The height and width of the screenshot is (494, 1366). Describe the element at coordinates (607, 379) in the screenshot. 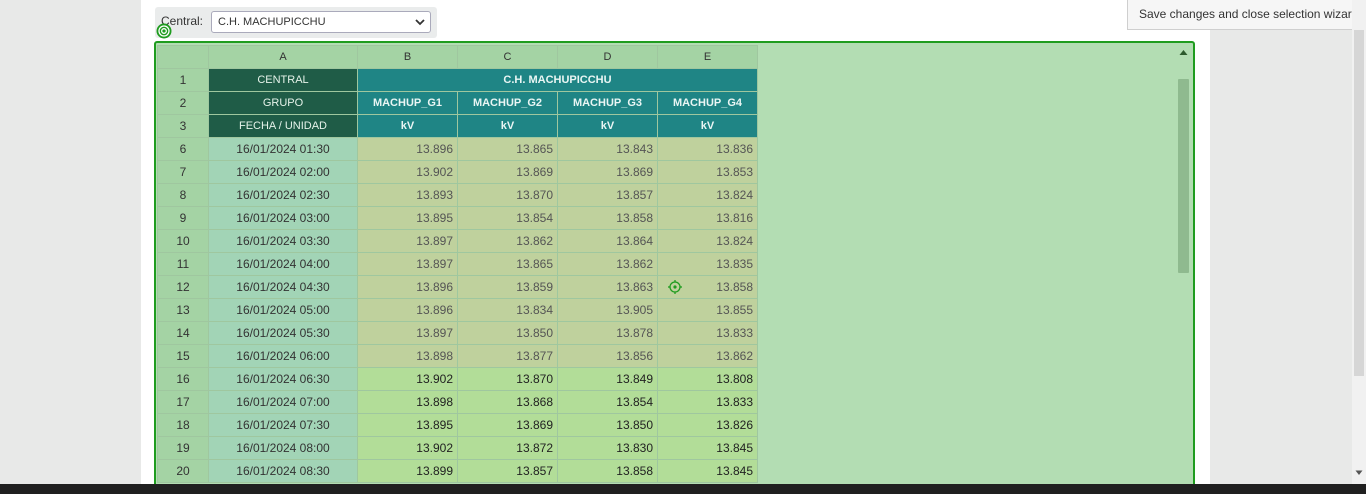

I see `value-cell: 13.849` at that location.